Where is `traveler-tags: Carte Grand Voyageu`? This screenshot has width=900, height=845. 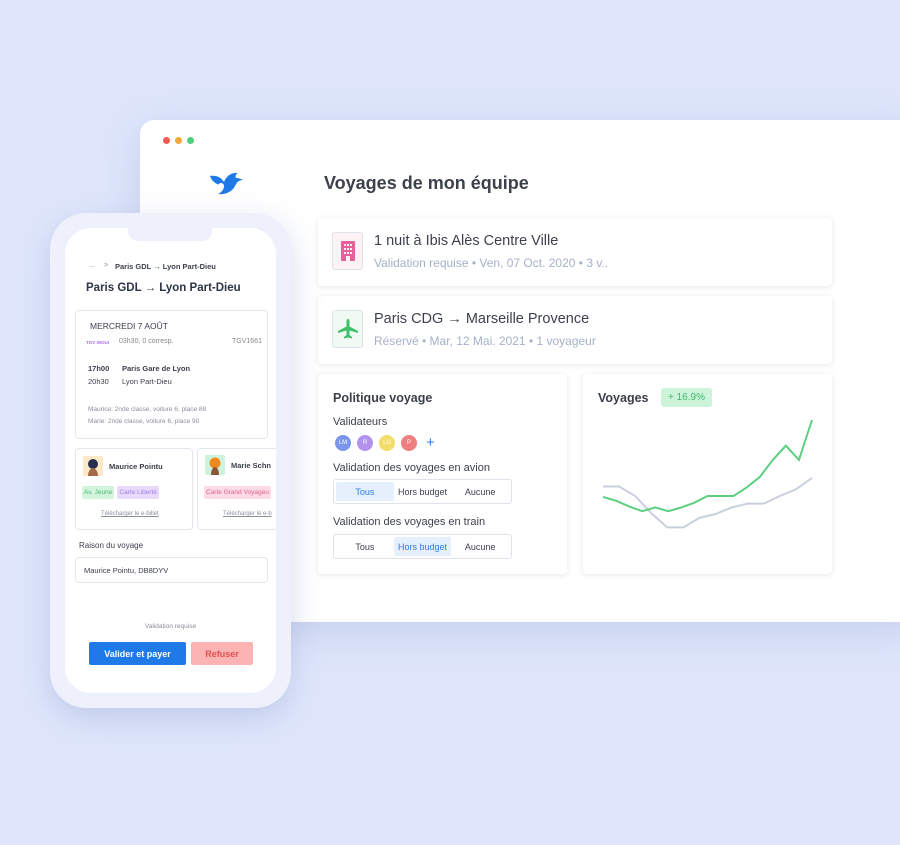
traveler-tags: Carte Grand Voyageu is located at coordinates (239, 490).